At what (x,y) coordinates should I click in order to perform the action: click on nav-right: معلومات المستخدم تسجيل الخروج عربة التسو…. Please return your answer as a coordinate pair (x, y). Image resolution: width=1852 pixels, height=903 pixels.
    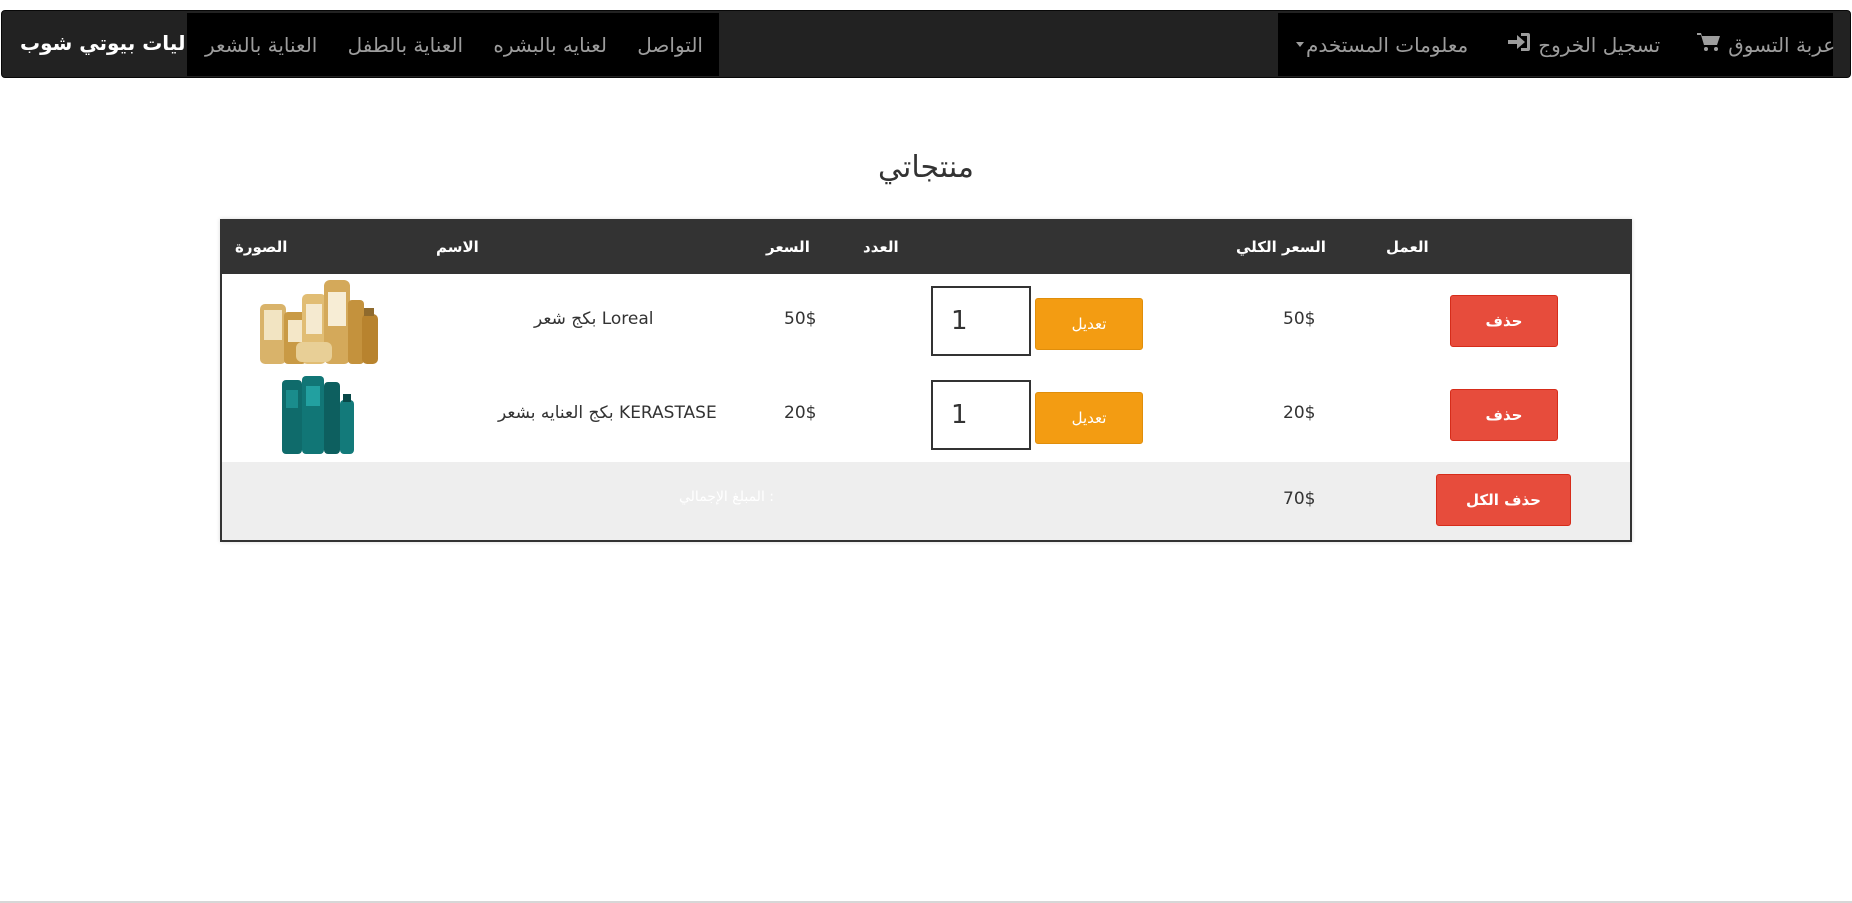
    Looking at the image, I should click on (1556, 44).